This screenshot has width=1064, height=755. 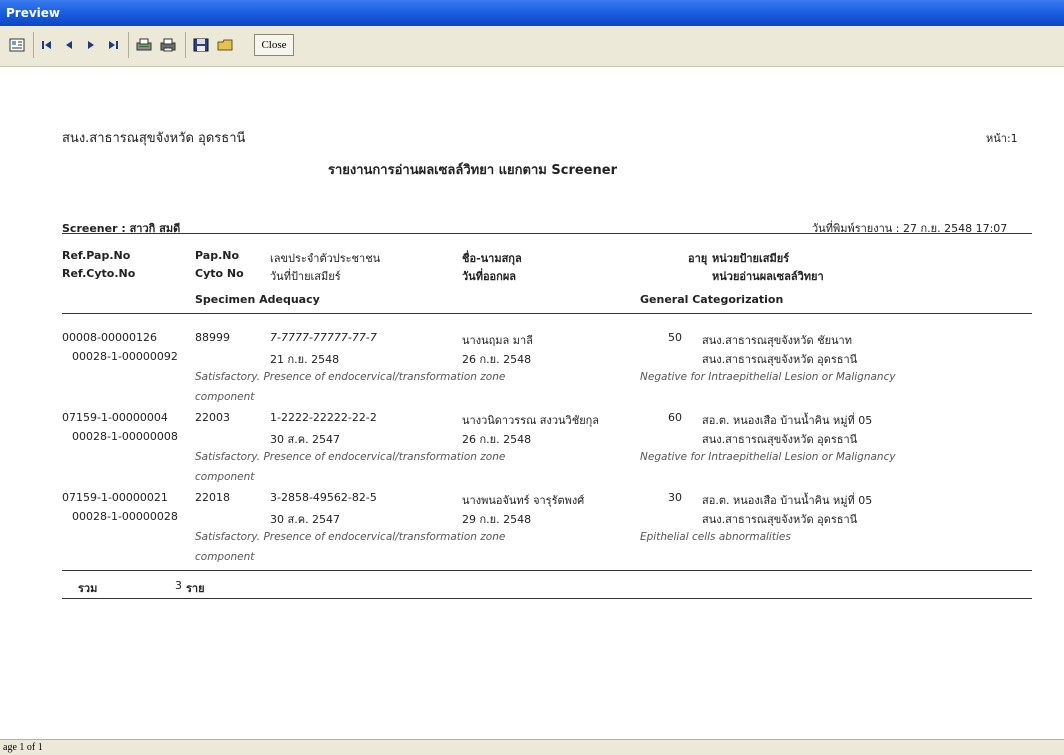 What do you see at coordinates (531, 420) in the screenshot?
I see `cell-patient: นางวนิดาวรรณ สงวนวิชัยกุล` at bounding box center [531, 420].